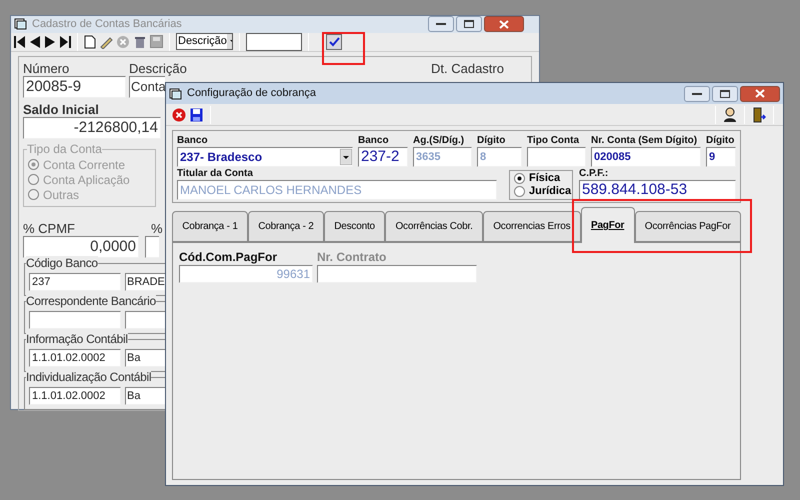 The image size is (800, 500). I want to click on radio-label: Jurídica, so click(550, 191).